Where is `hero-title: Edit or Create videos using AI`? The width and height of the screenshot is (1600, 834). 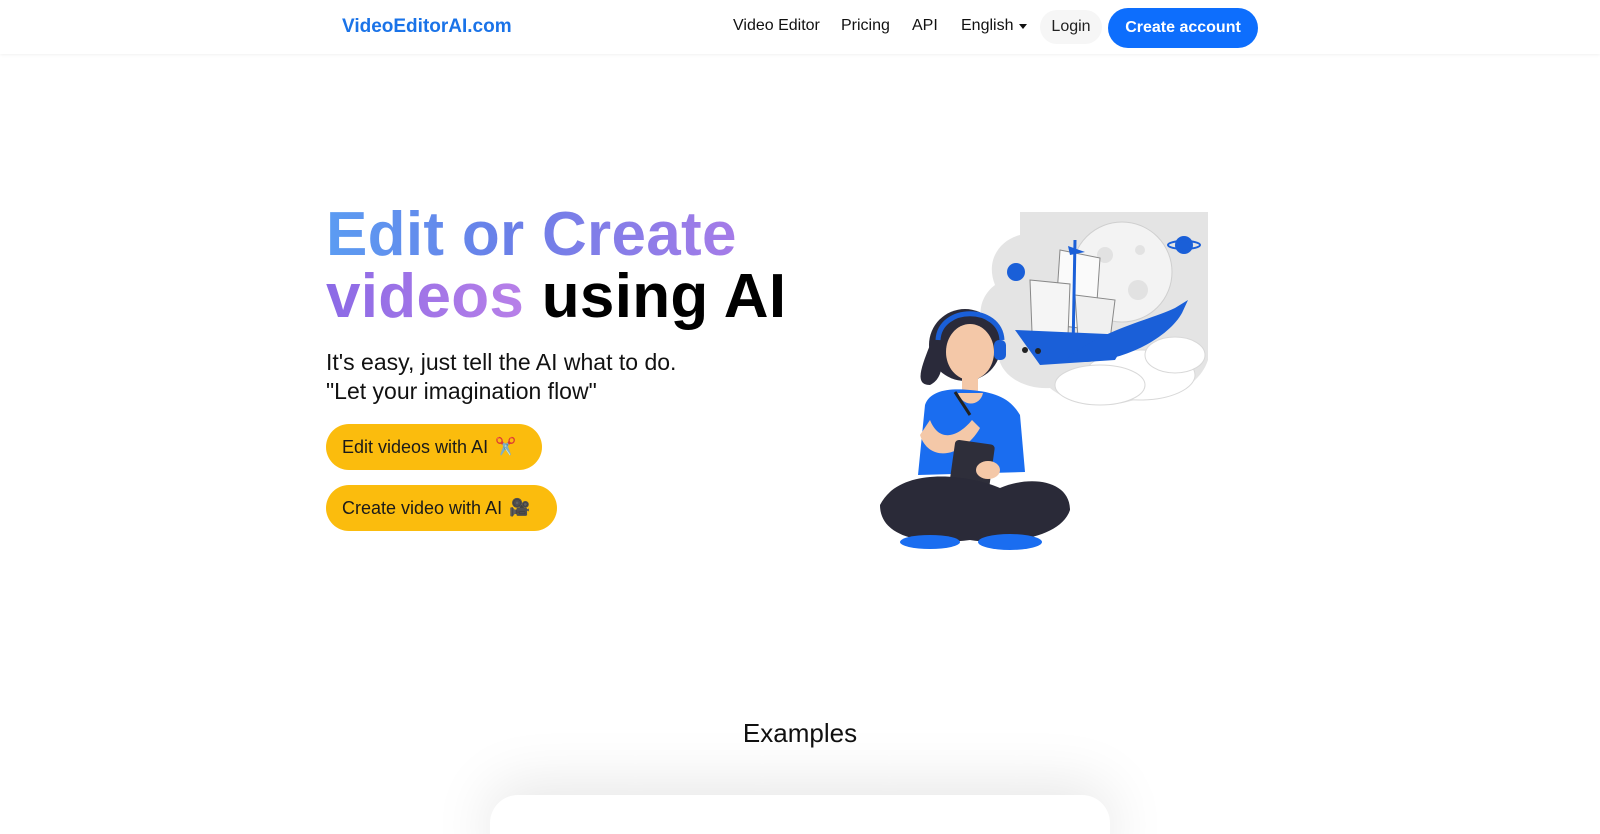
hero-title: Edit or Create videos using AI is located at coordinates (556, 266).